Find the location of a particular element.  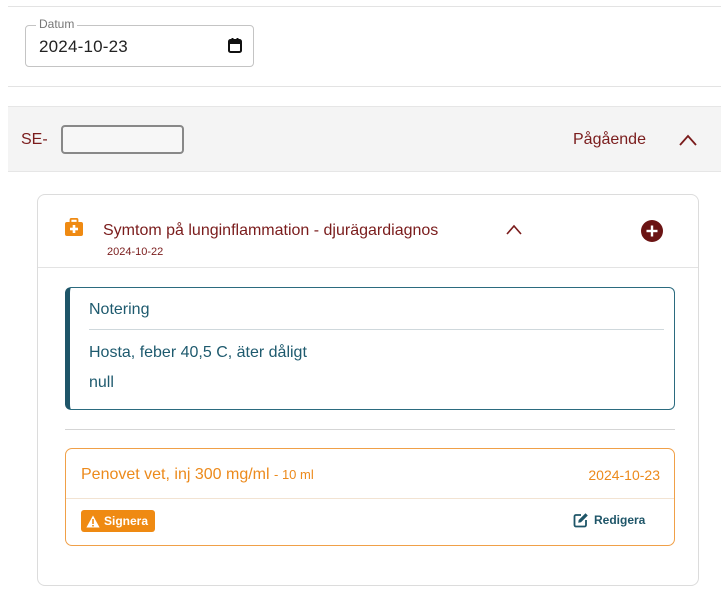

case-id-redacted is located at coordinates (122, 139).